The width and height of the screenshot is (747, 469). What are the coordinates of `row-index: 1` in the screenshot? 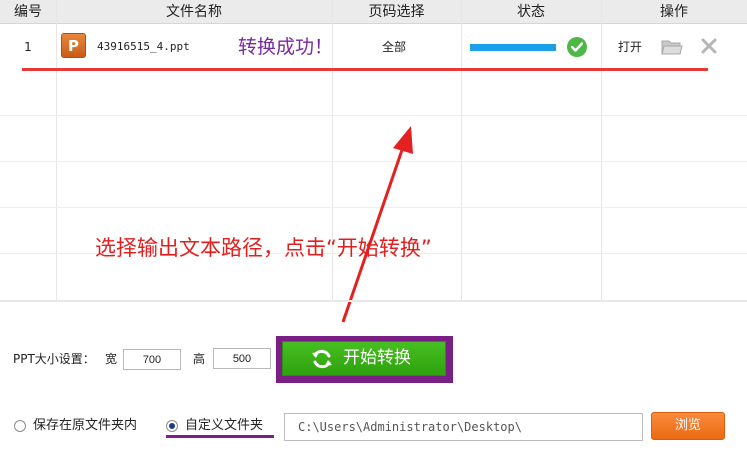 It's located at (28, 47).